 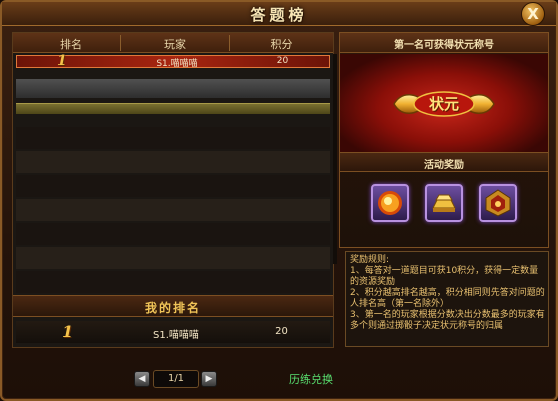 I want to click on rewards-header: 活动奖励, so click(x=444, y=162).